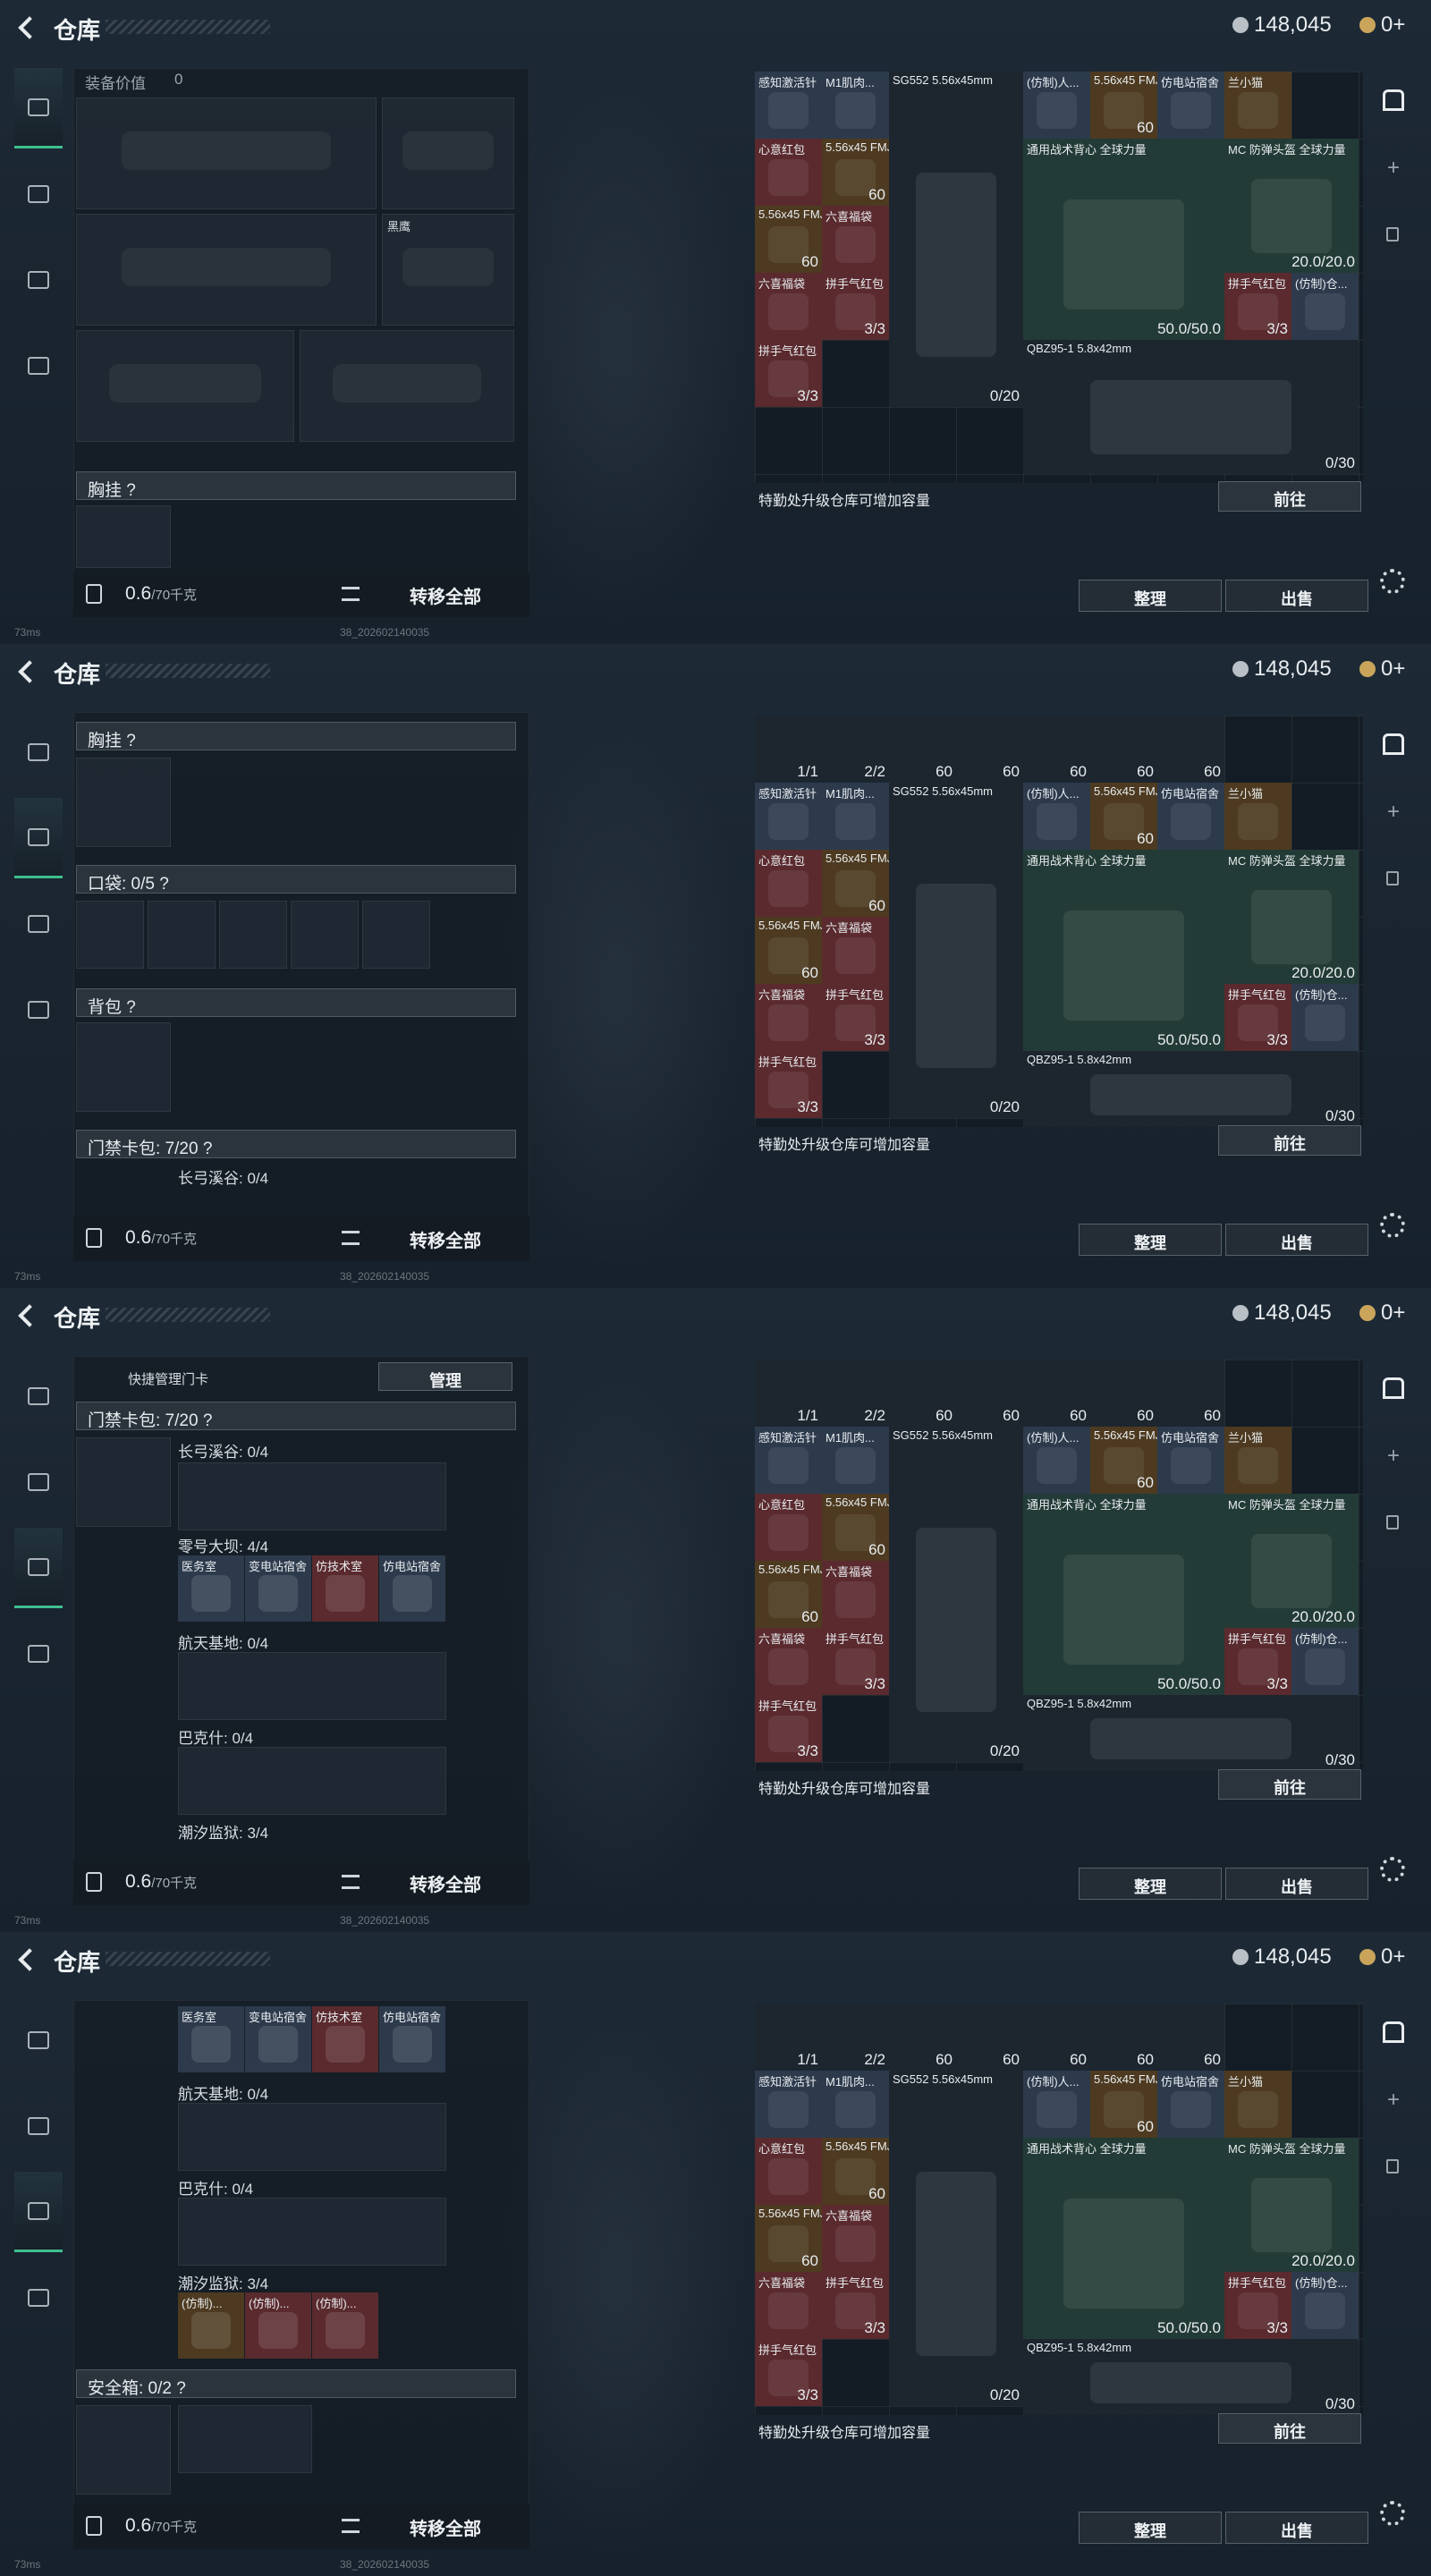 The image size is (1431, 2576). I want to click on stash-item: 1/1, so click(789, 1393).